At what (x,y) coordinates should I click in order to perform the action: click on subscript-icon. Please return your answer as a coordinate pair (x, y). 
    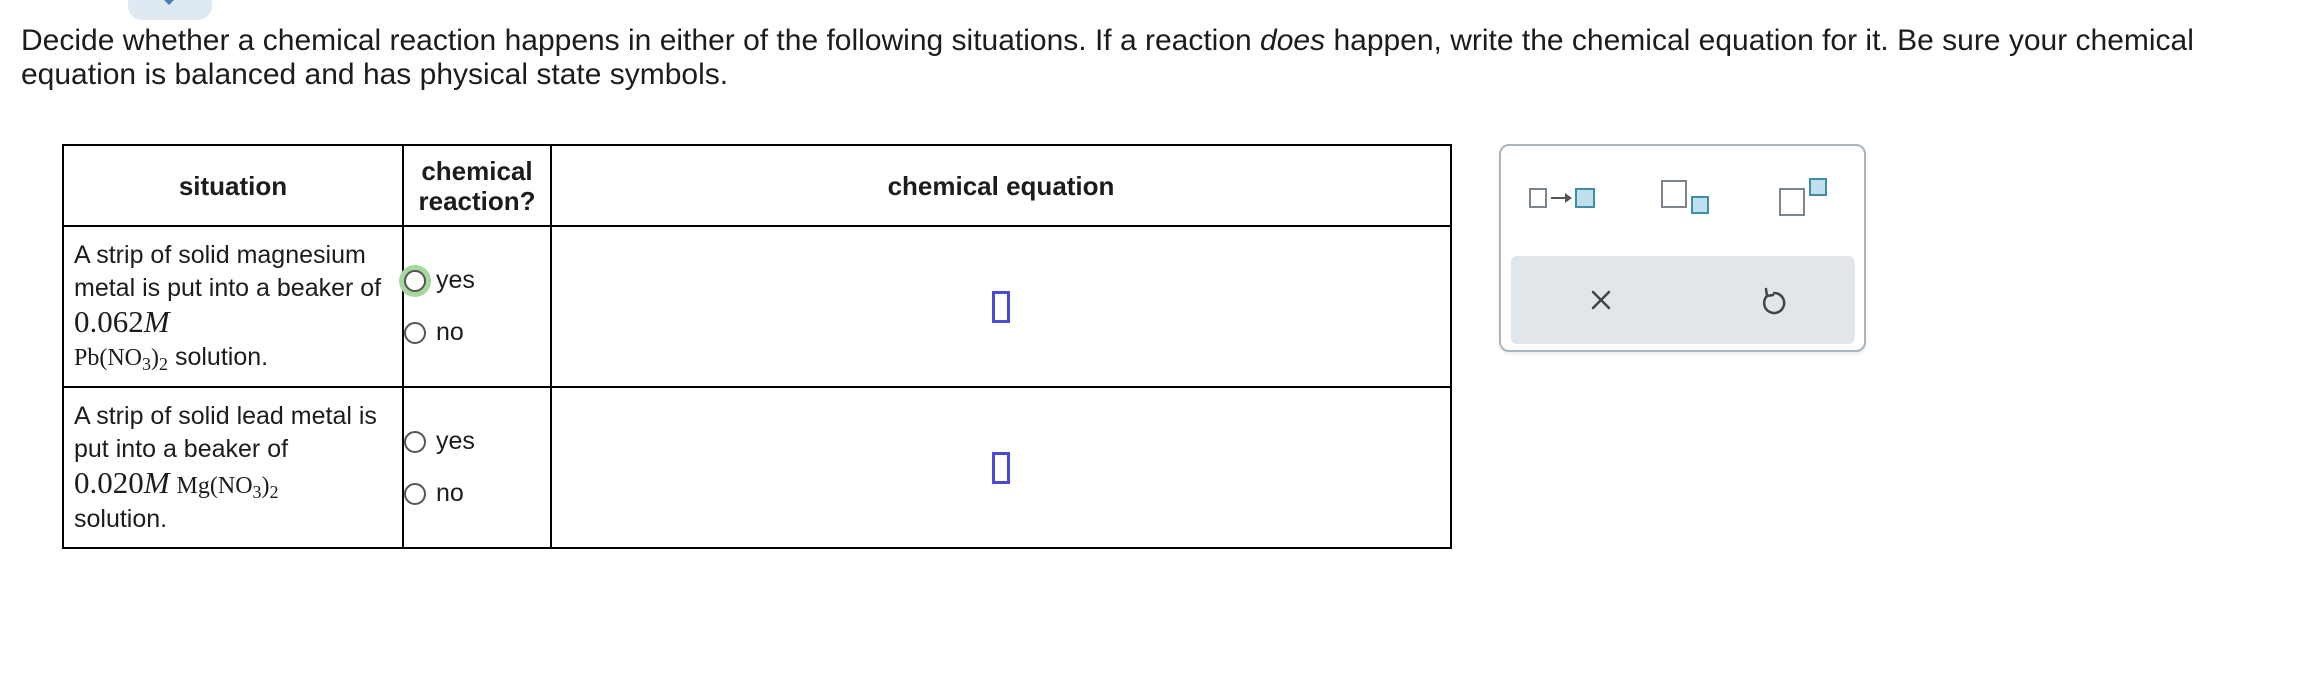
    Looking at the image, I should click on (1687, 196).